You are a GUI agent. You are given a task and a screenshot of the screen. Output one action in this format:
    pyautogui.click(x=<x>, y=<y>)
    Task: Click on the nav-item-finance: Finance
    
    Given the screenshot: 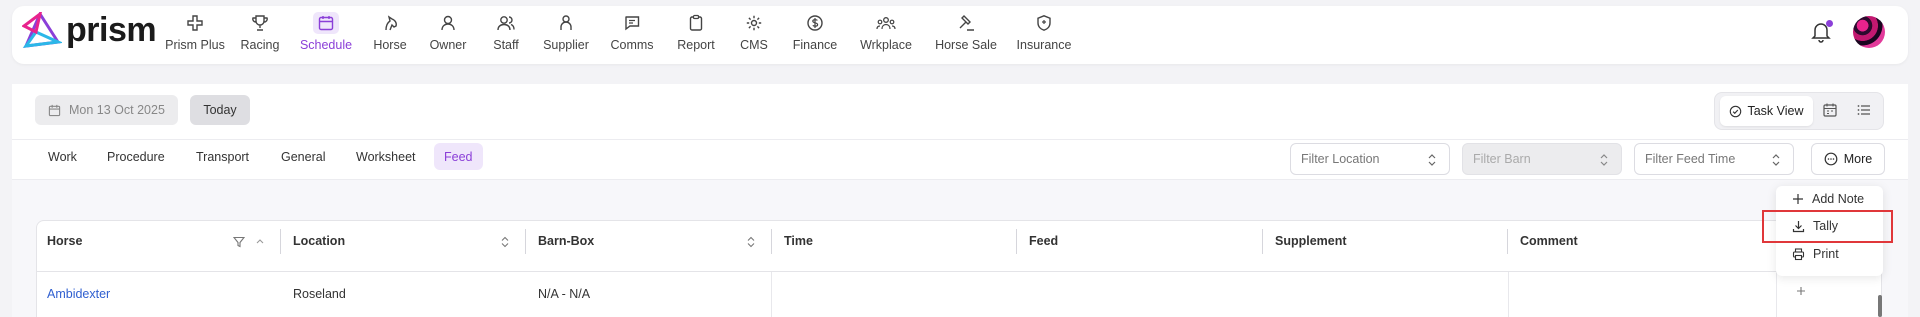 What is the action you would take?
    pyautogui.click(x=815, y=32)
    